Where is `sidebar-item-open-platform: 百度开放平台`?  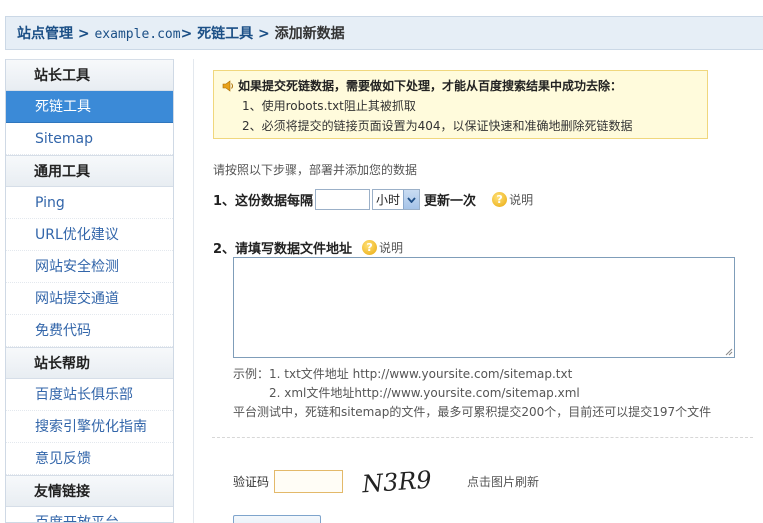
sidebar-item-open-platform: 百度开放平台 is located at coordinates (89, 514).